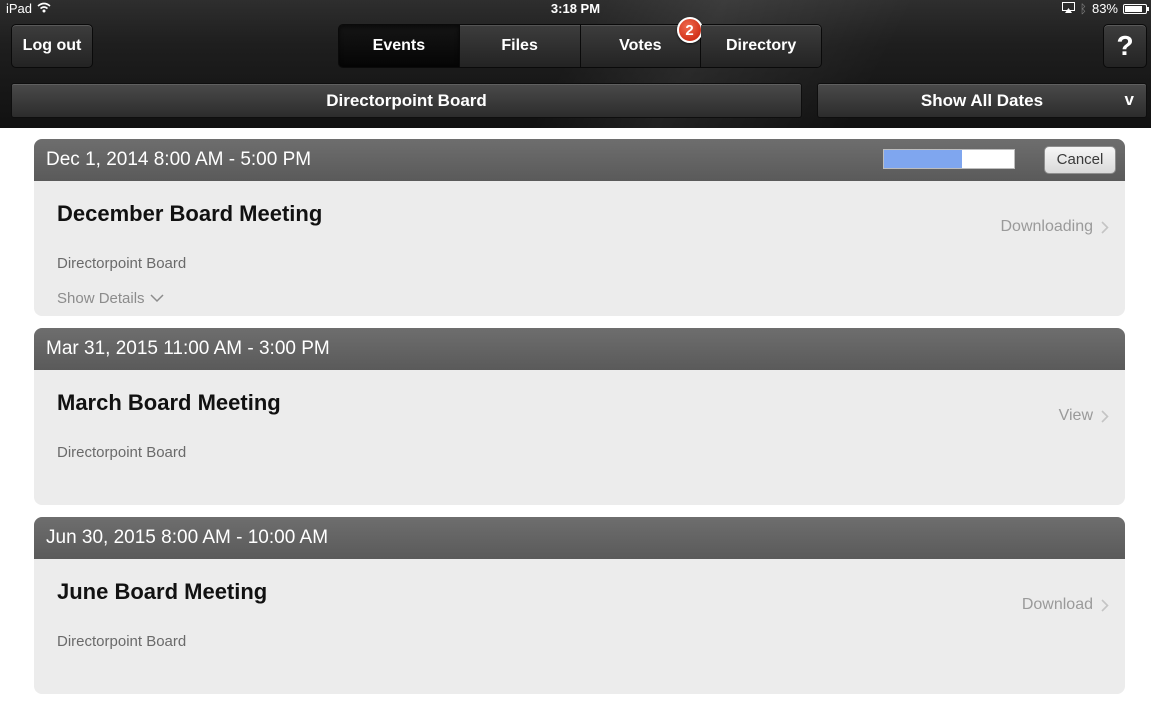 This screenshot has width=1151, height=722. What do you see at coordinates (1057, 604) in the screenshot?
I see `event-action-label: Download` at bounding box center [1057, 604].